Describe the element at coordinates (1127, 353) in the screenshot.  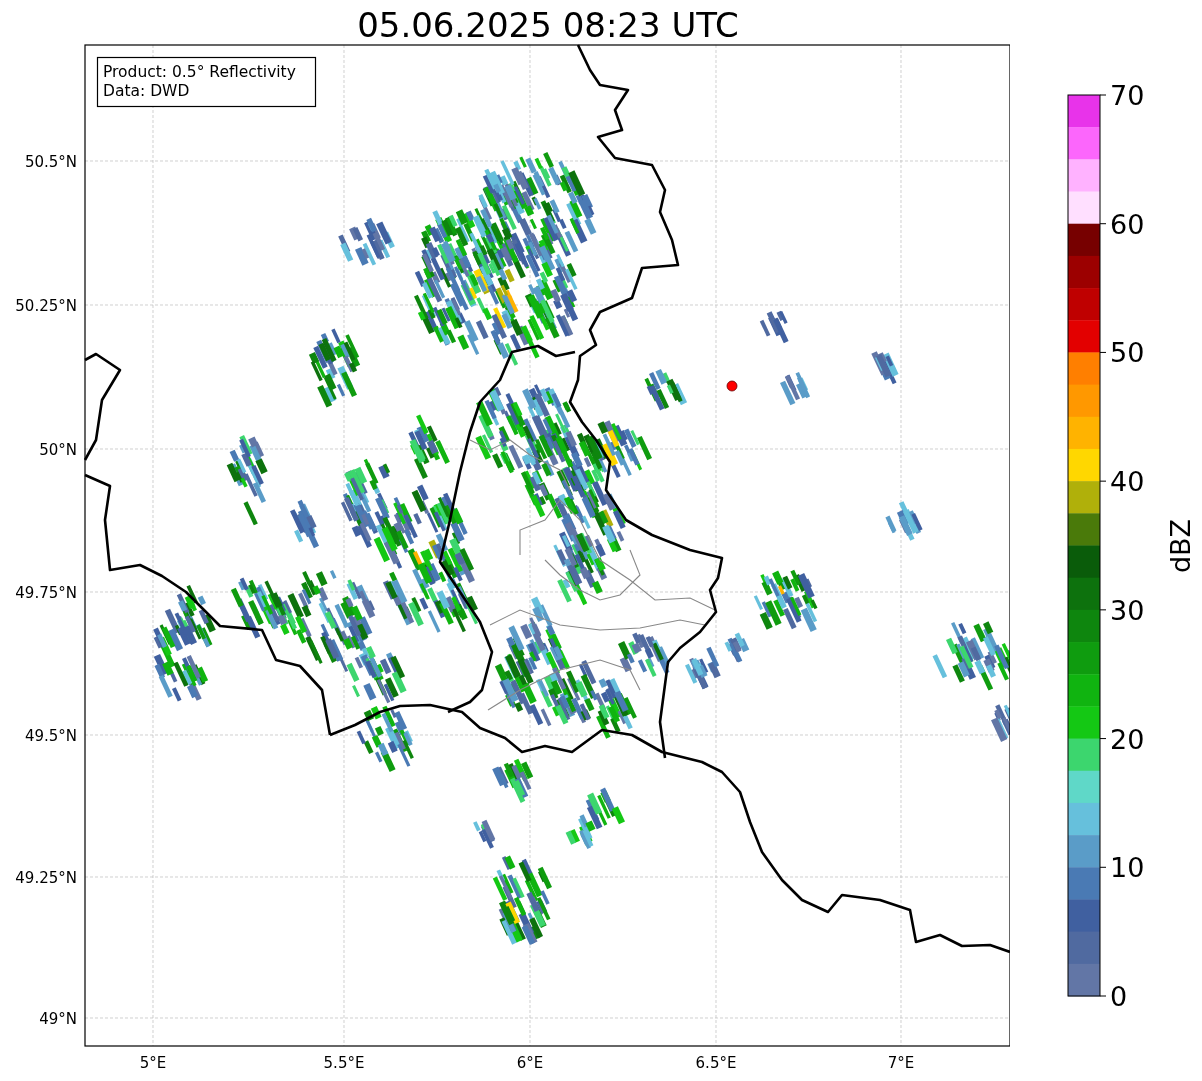
I see `colorbar-tick-label: 50` at that location.